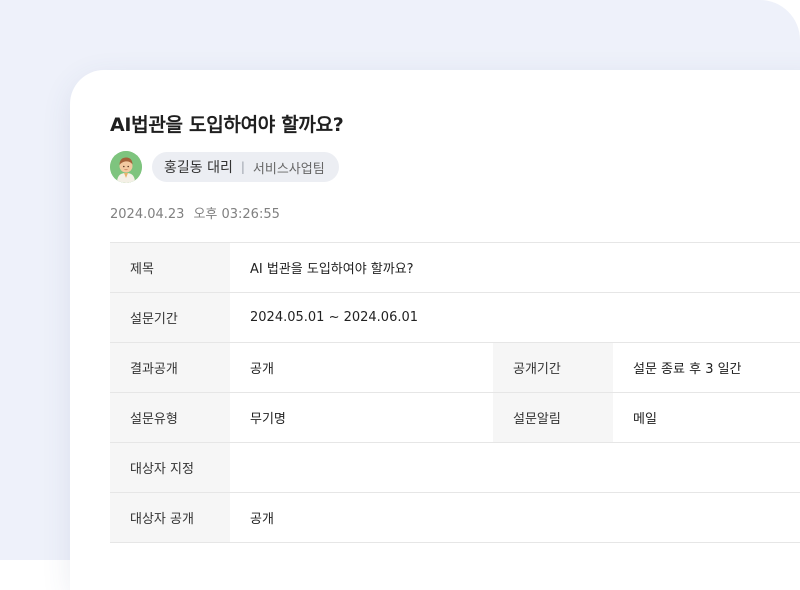 This screenshot has width=800, height=590. I want to click on subject-value: AI 법관을 도입하여야 할까요?, so click(515, 267).